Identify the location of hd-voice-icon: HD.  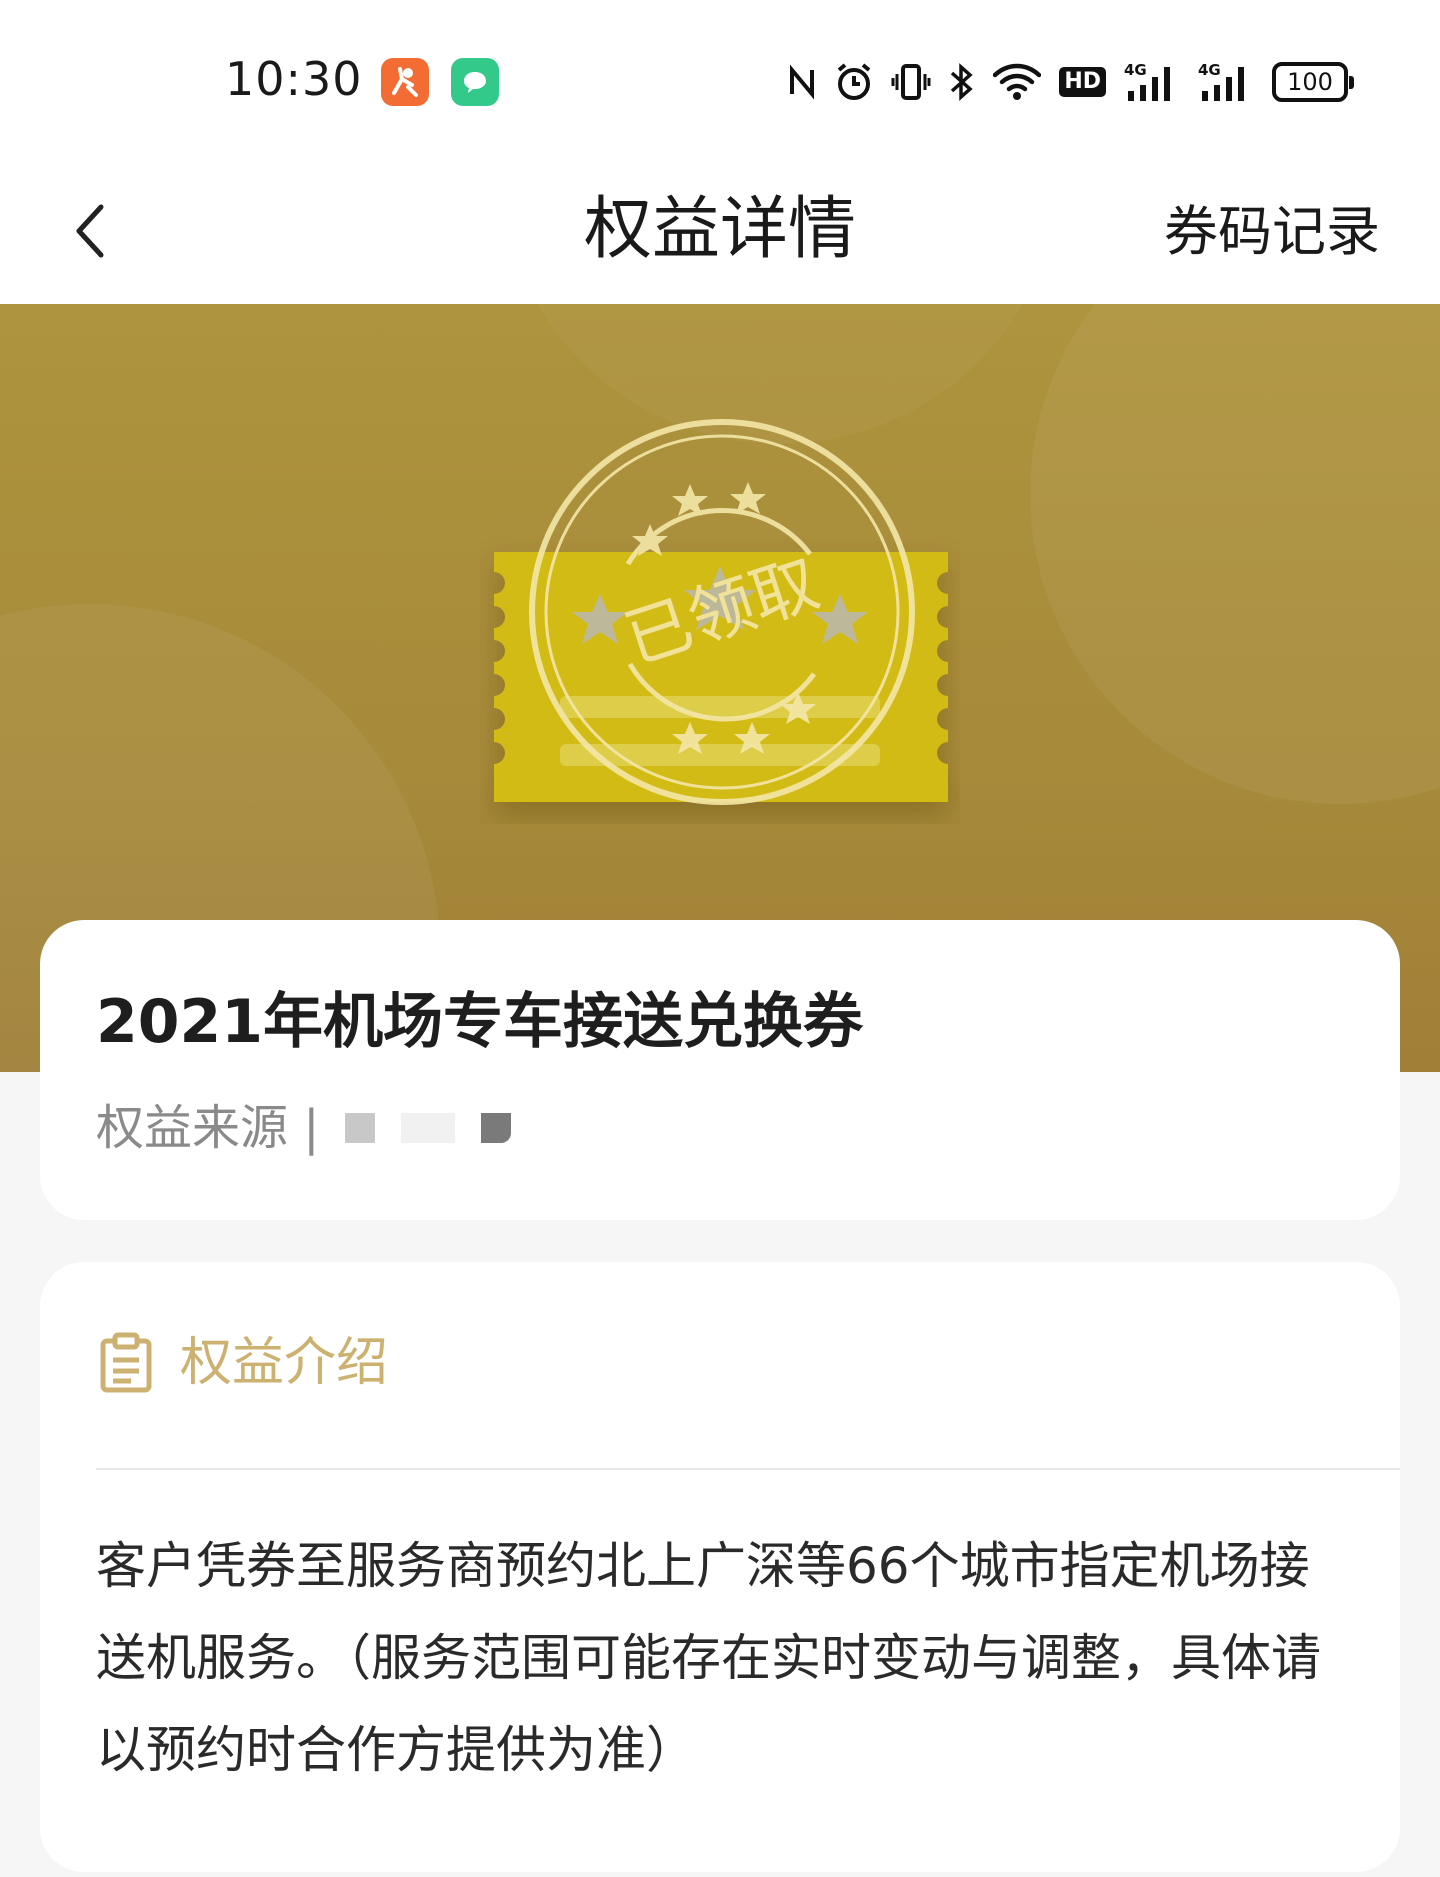
(1082, 82).